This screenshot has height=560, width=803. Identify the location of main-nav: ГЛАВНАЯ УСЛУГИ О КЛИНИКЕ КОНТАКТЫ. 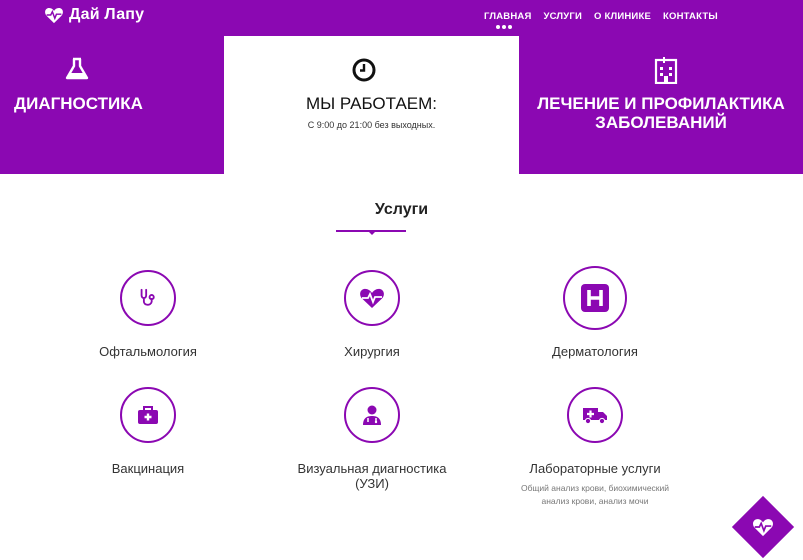
(607, 16).